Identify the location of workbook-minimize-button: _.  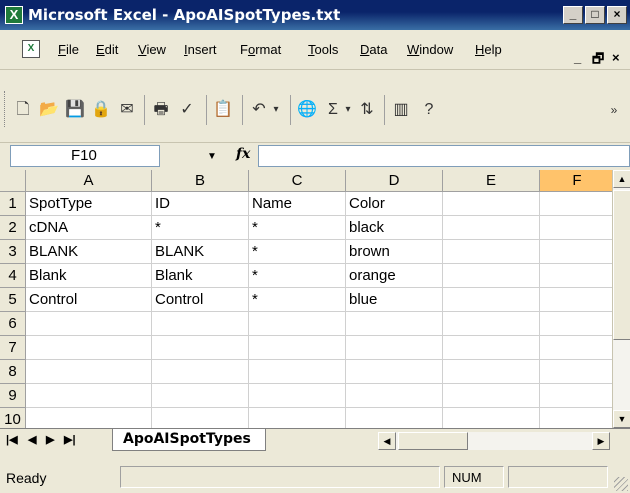
(577, 57).